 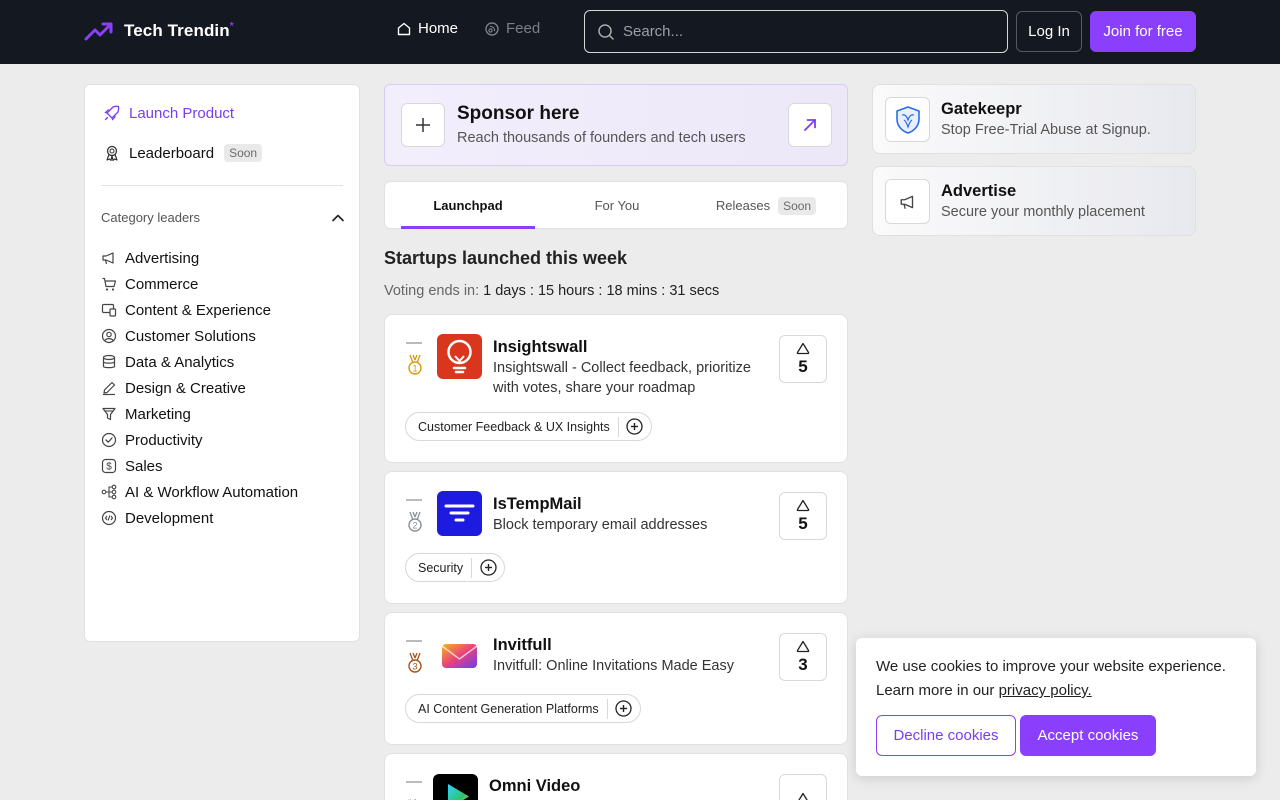 I want to click on omni-video-logo, so click(x=455, y=787).